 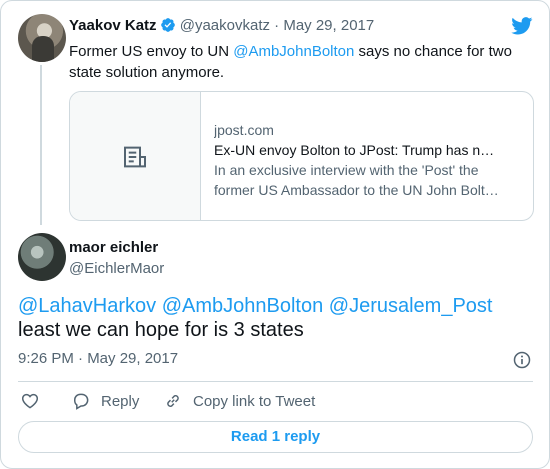 I want to click on quoted-author-name: Yaakov Katz, so click(x=113, y=25).